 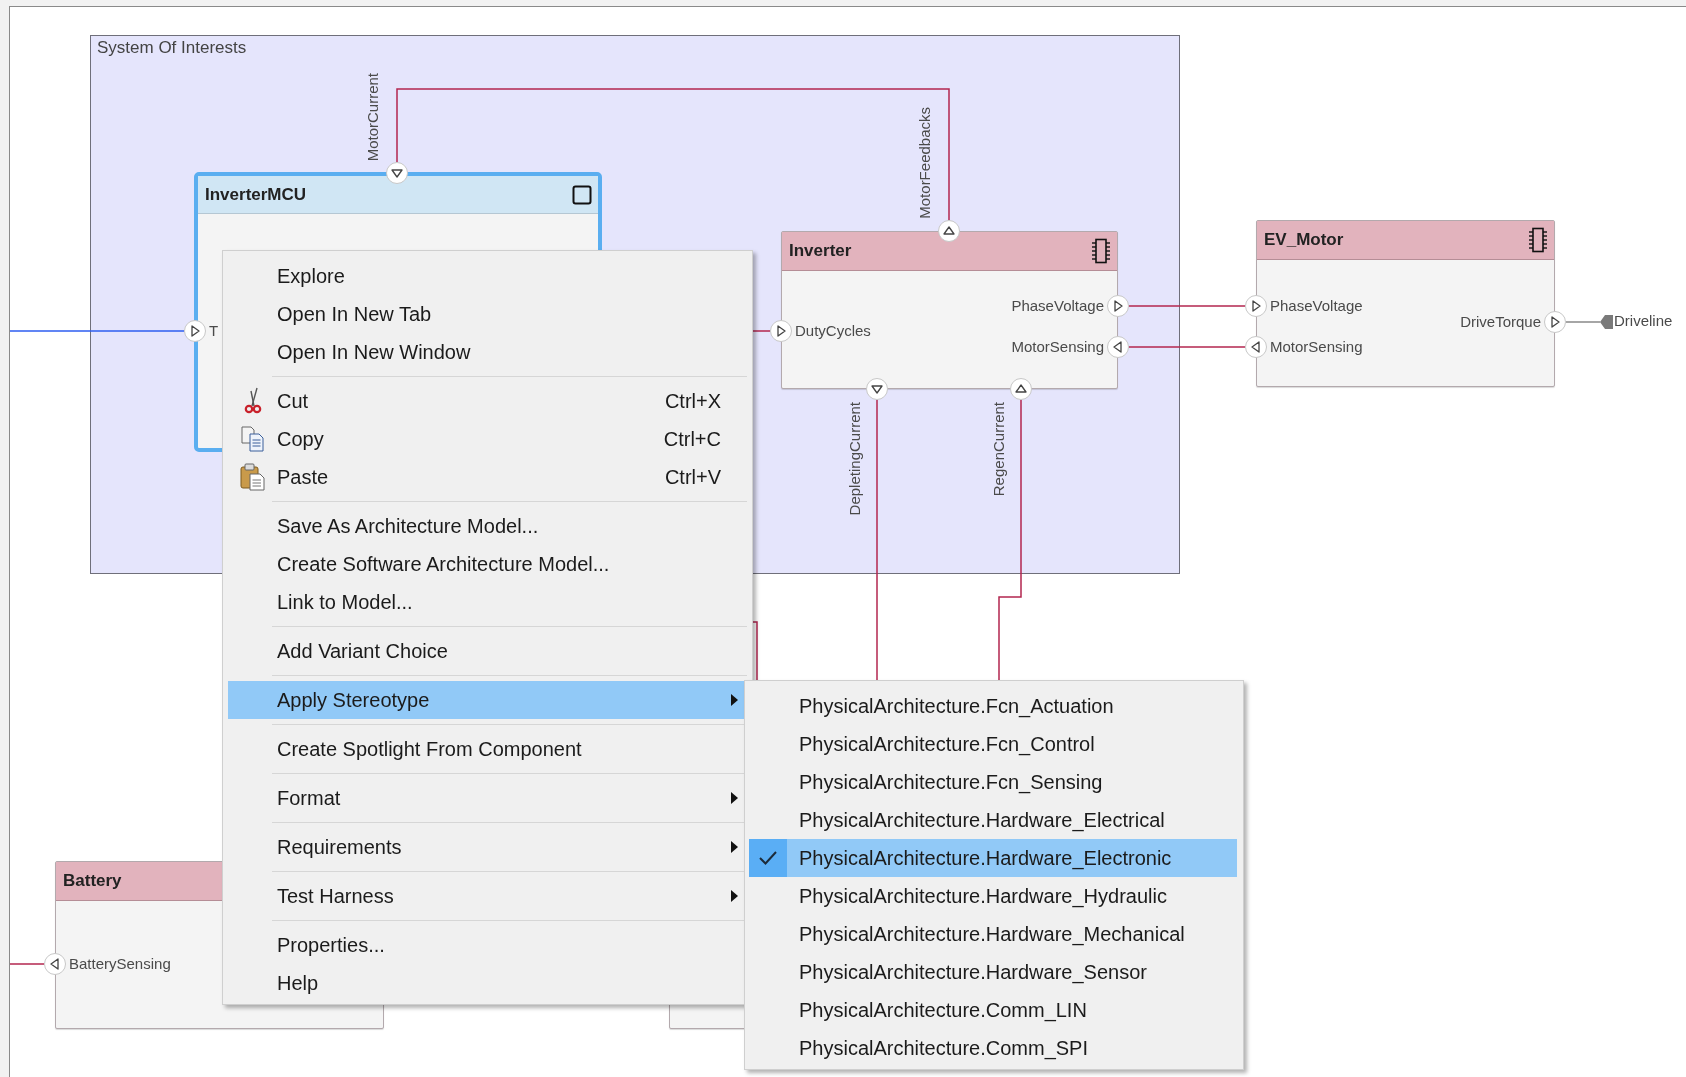 What do you see at coordinates (993, 744) in the screenshot?
I see `menu-item: PhysicalArchitecture.Fcn_Control` at bounding box center [993, 744].